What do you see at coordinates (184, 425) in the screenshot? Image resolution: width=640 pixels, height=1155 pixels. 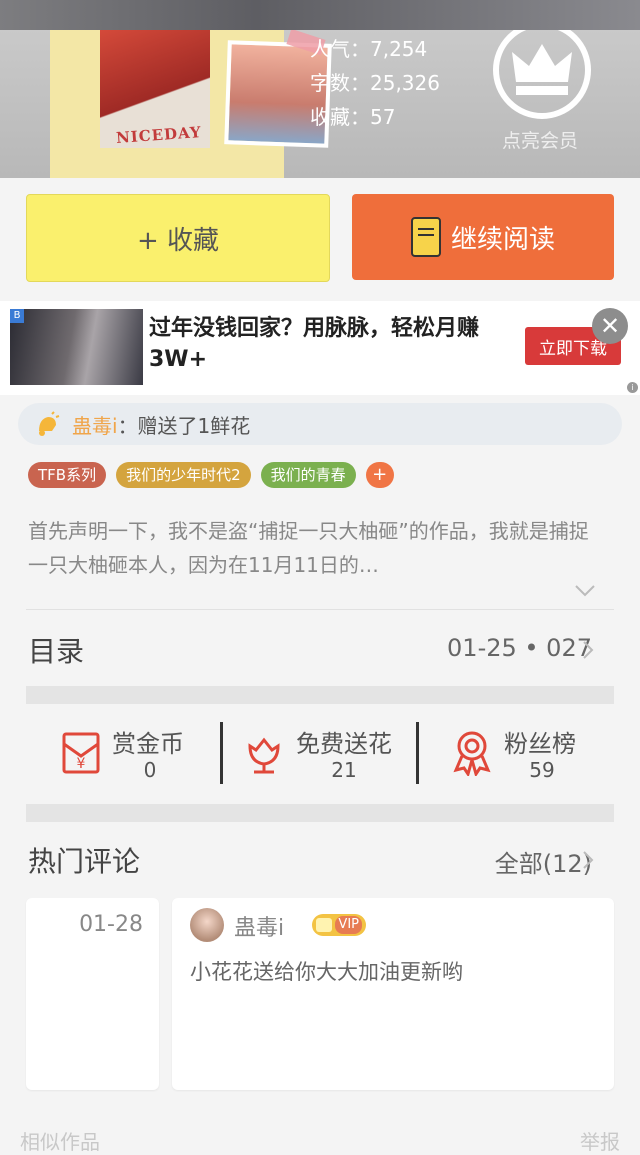 I see `flower-message: ：赠送了1鲜花` at bounding box center [184, 425].